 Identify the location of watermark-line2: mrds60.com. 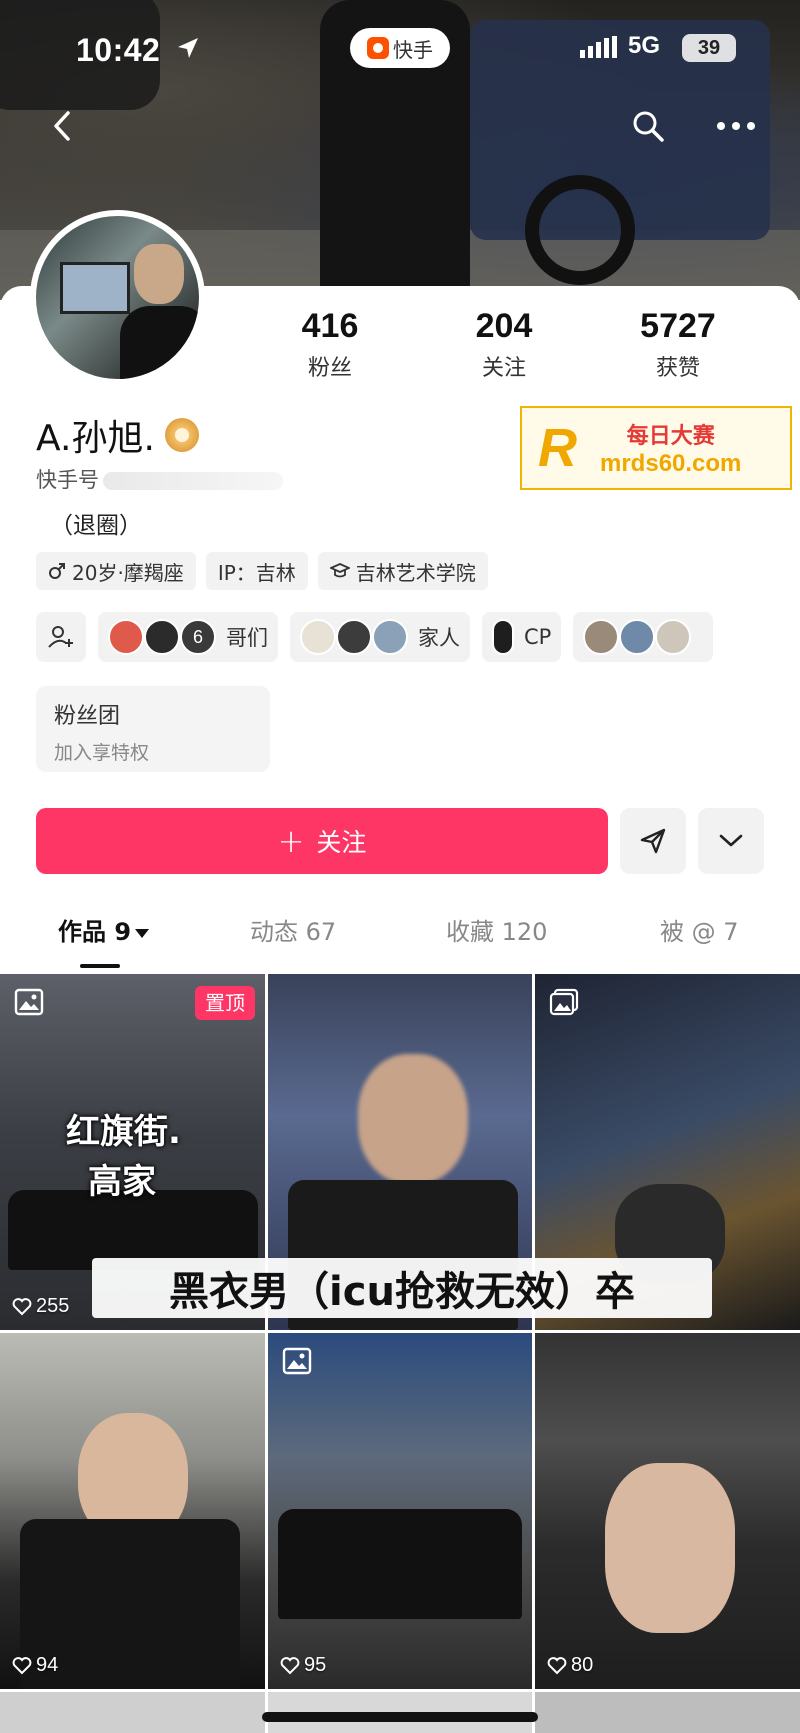
(671, 463).